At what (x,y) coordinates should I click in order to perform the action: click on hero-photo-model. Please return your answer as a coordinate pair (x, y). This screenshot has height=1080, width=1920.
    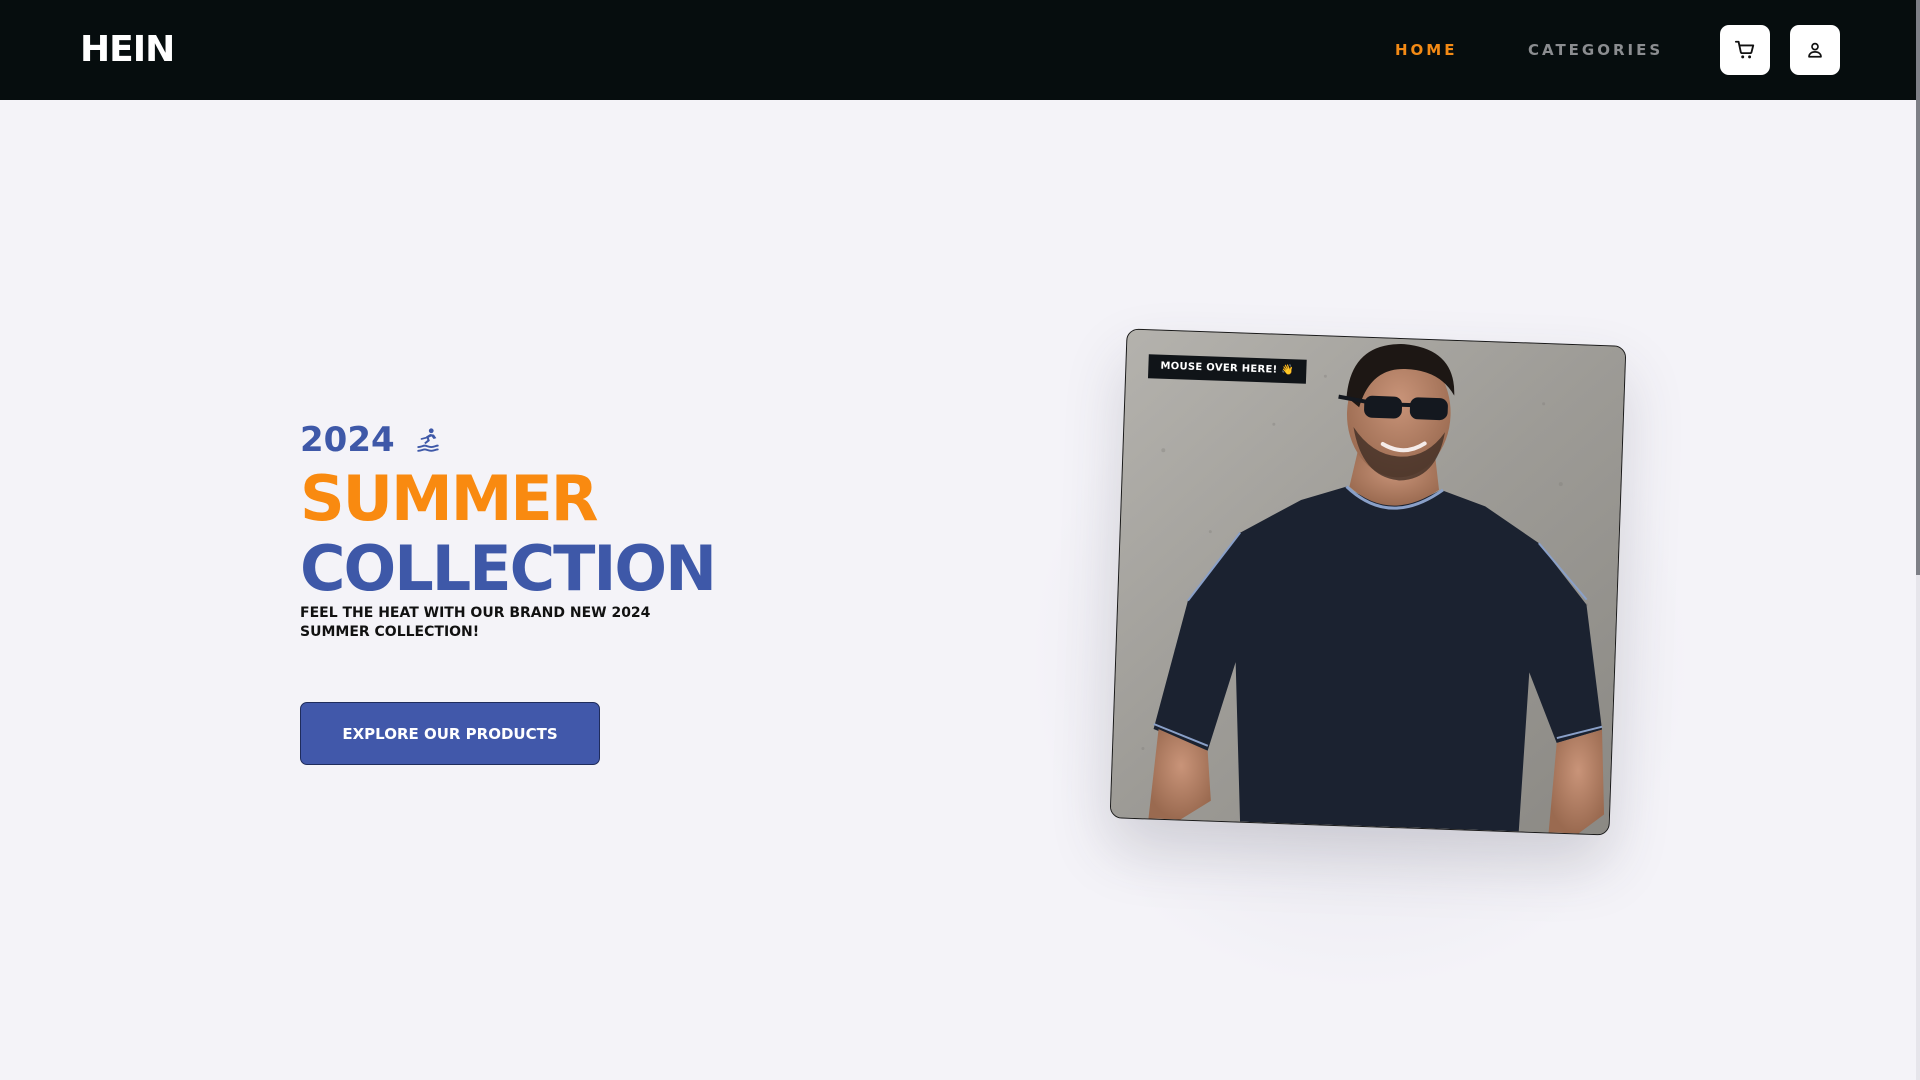
    Looking at the image, I should click on (1368, 582).